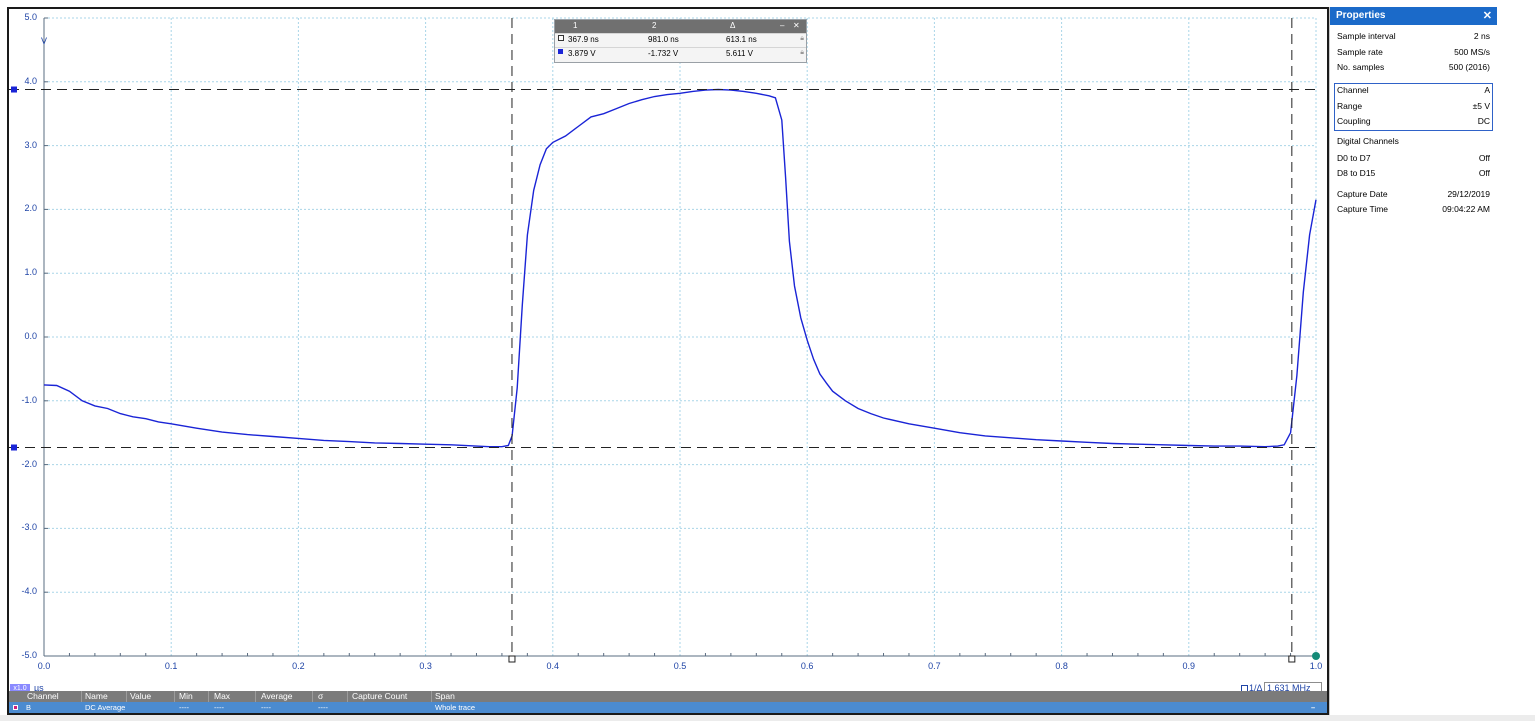  I want to click on col-min: Min, so click(186, 696).